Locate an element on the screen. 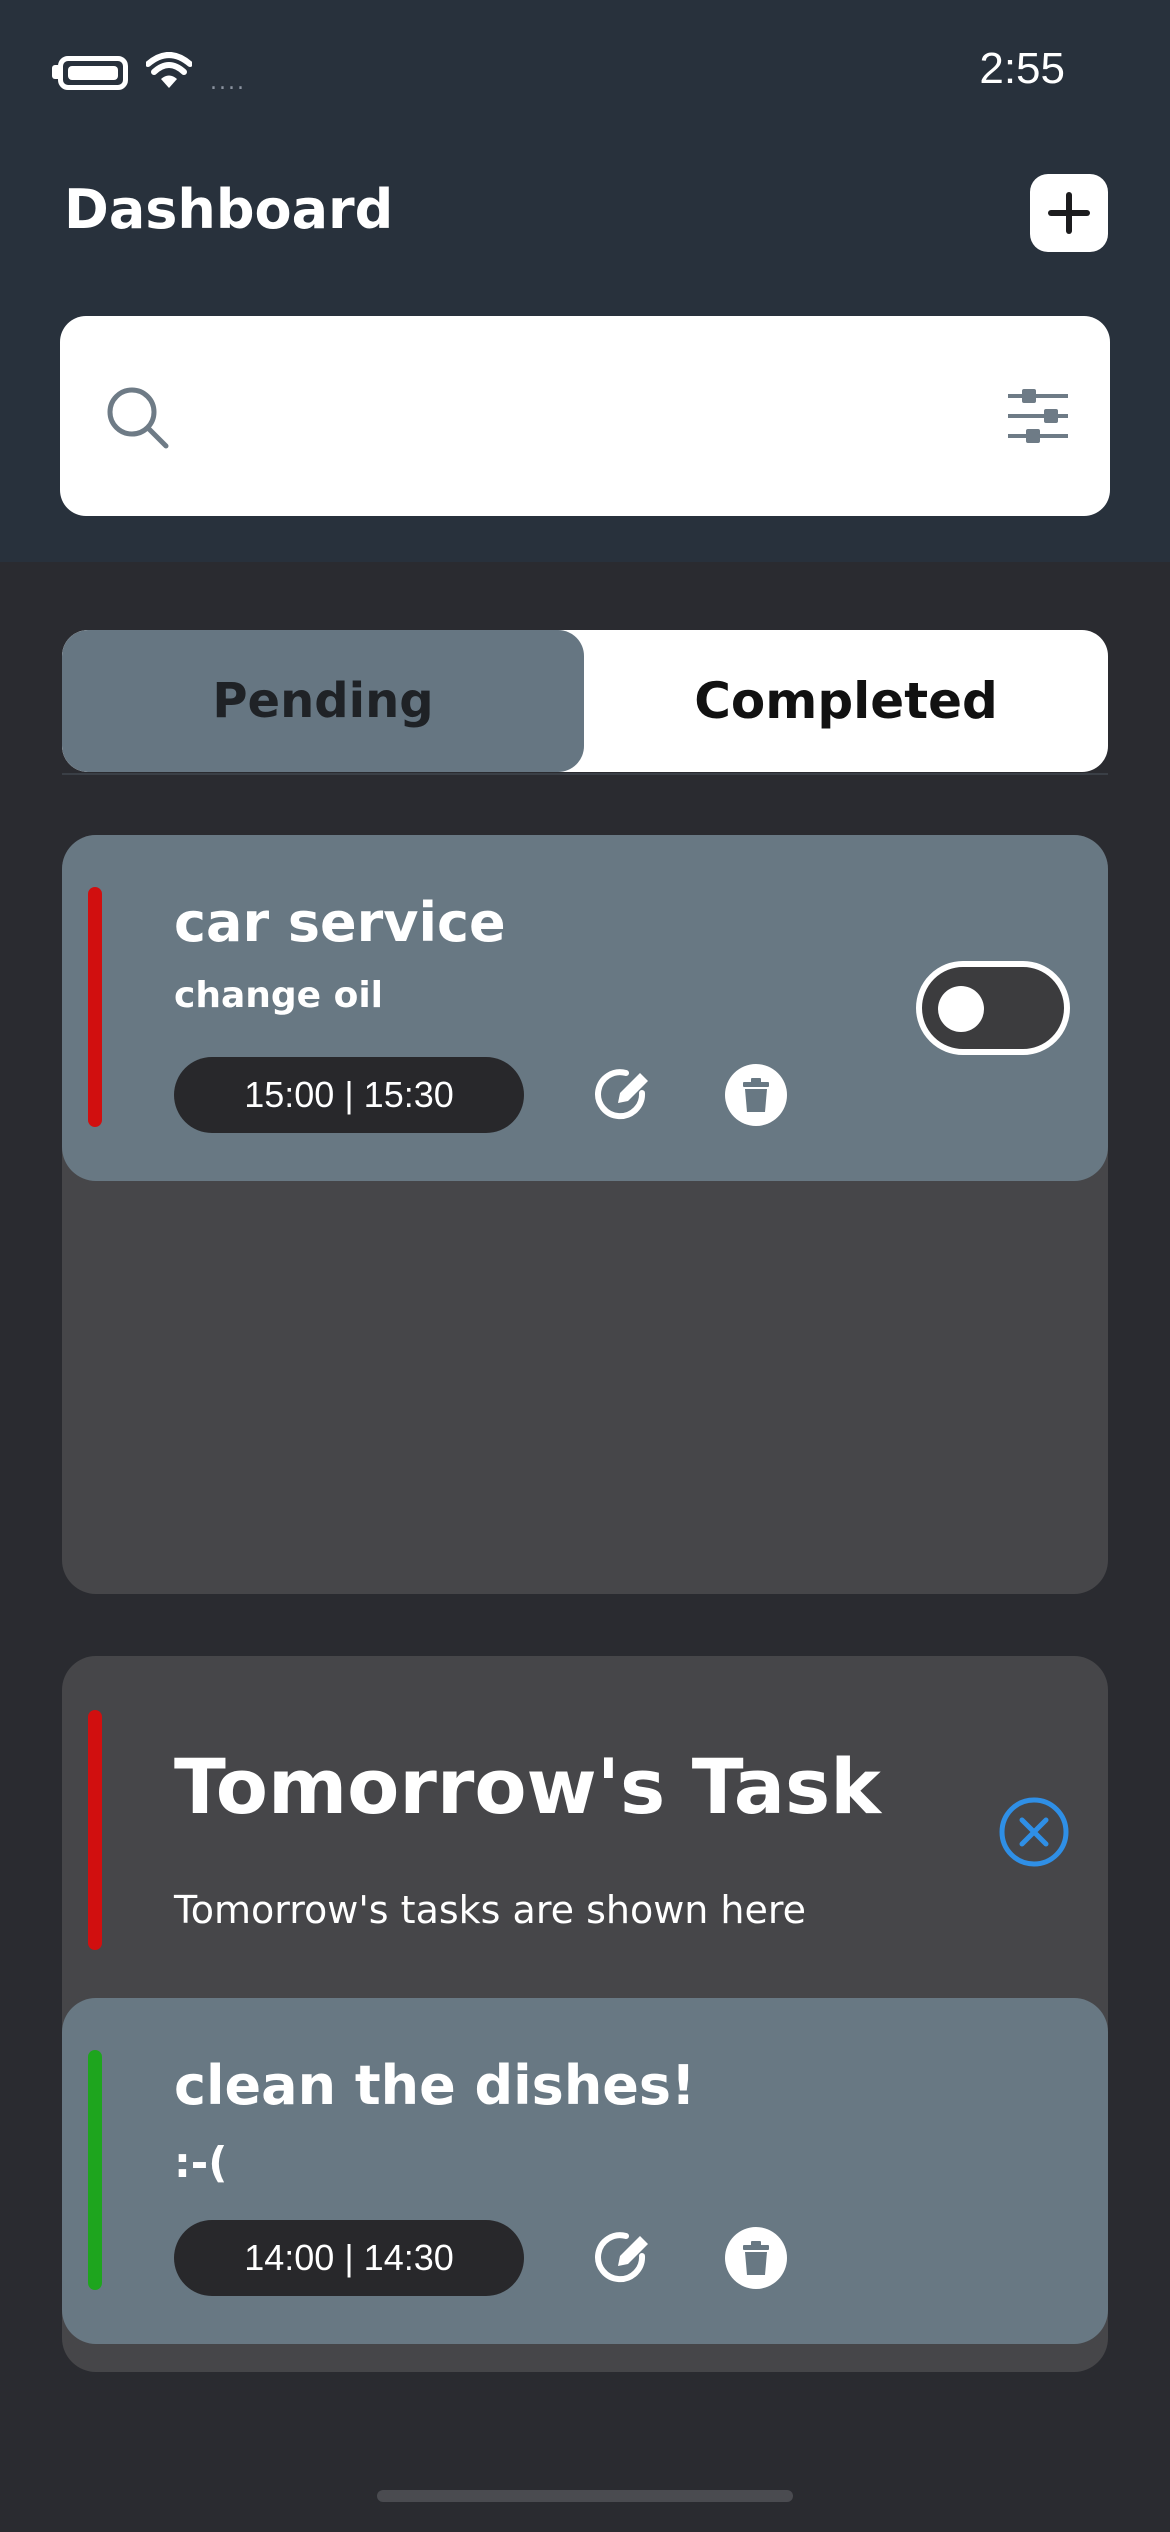 The height and width of the screenshot is (2532, 1170). battery-icon is located at coordinates (93, 73).